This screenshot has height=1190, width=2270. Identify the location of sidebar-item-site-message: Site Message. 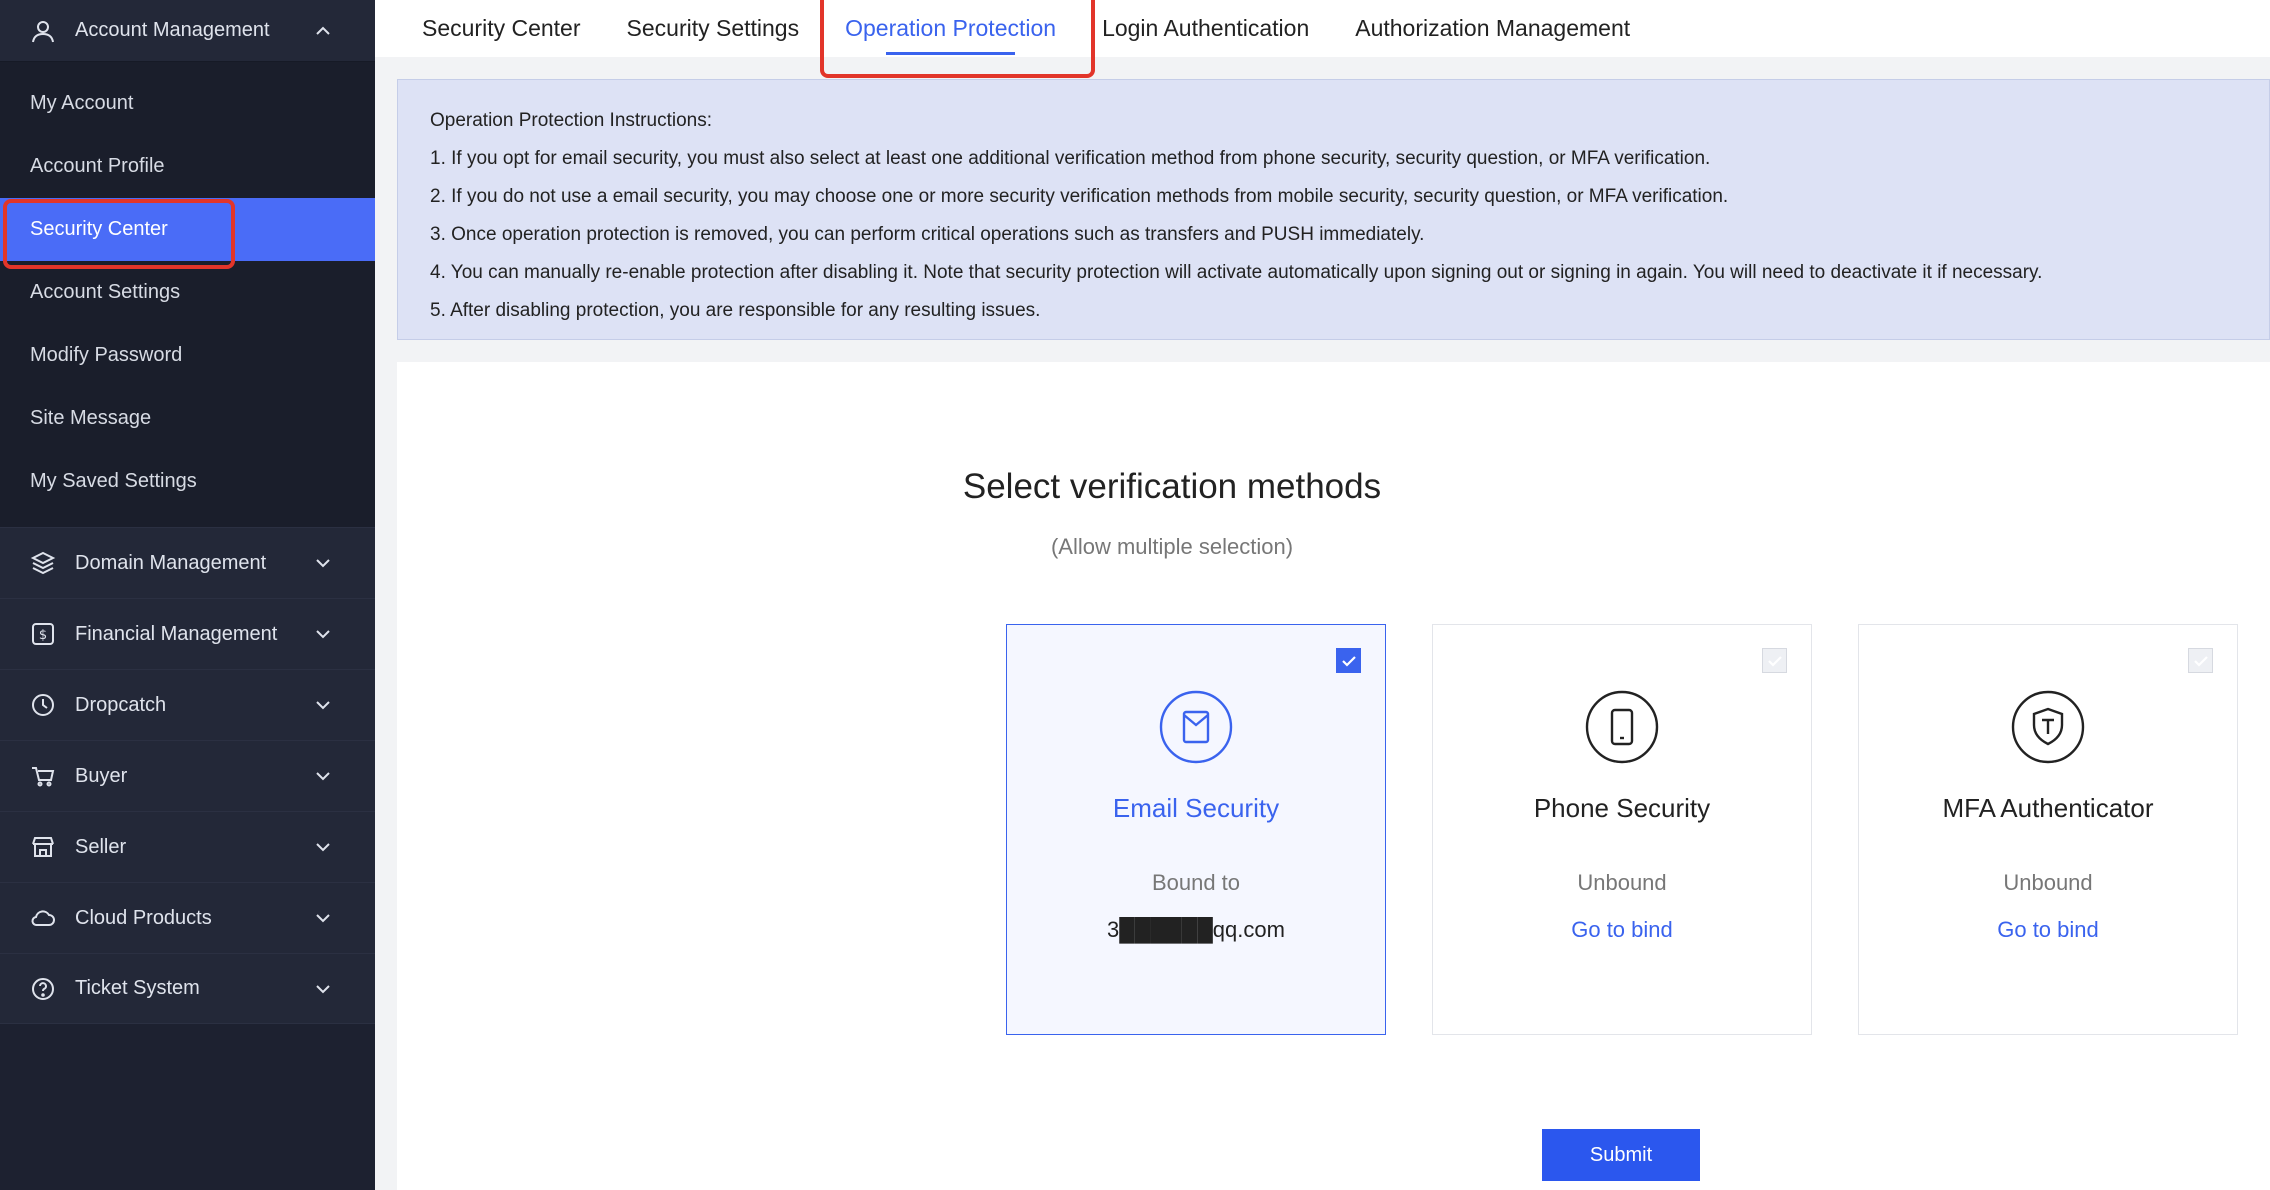
(187, 418).